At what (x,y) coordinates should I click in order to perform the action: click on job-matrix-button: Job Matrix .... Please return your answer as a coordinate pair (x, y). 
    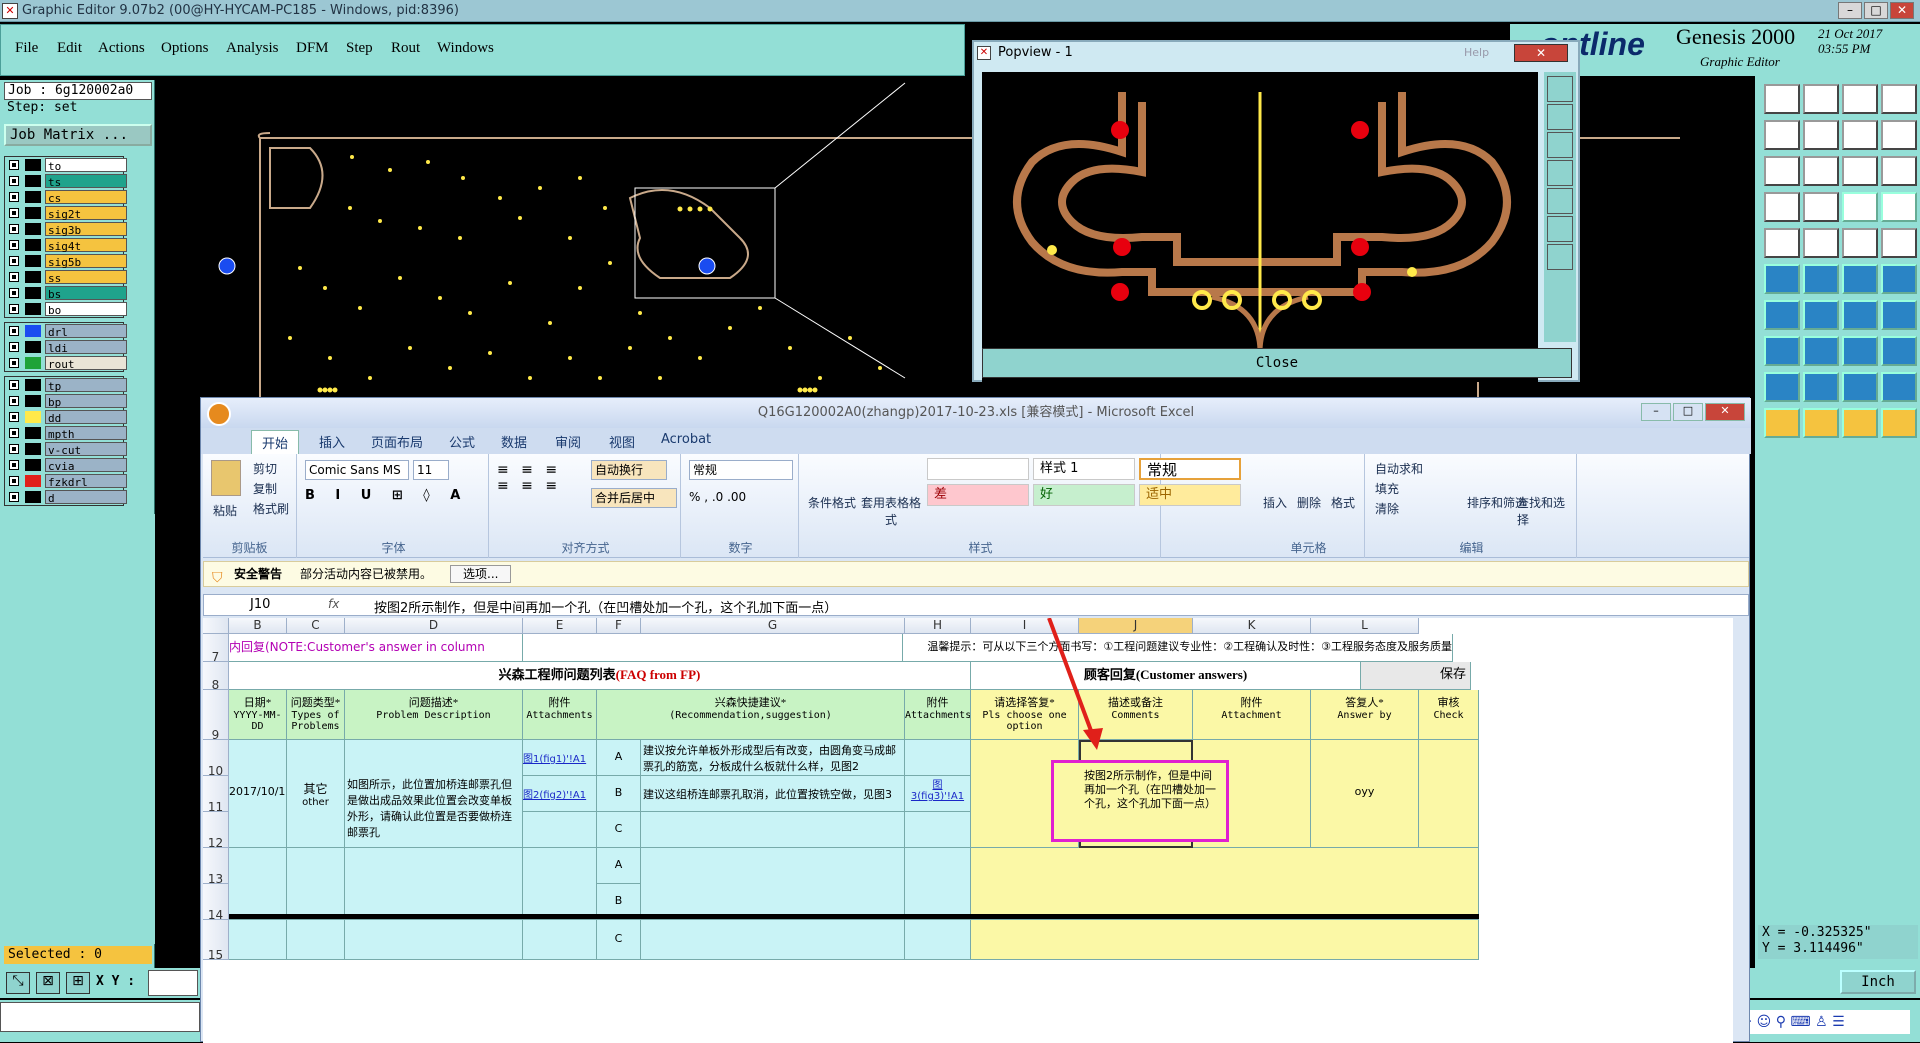
    Looking at the image, I should click on (78, 135).